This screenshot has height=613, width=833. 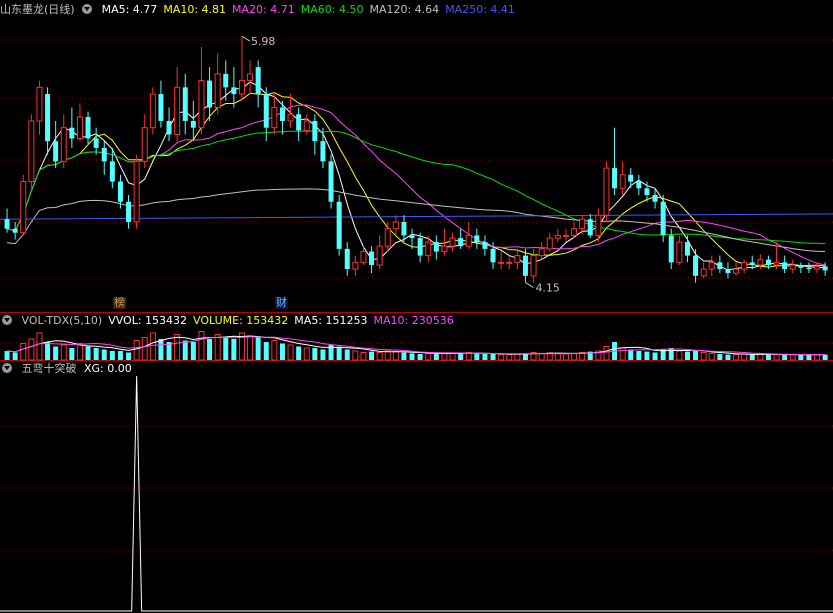 I want to click on ranking-badge: 榜, so click(x=119, y=303).